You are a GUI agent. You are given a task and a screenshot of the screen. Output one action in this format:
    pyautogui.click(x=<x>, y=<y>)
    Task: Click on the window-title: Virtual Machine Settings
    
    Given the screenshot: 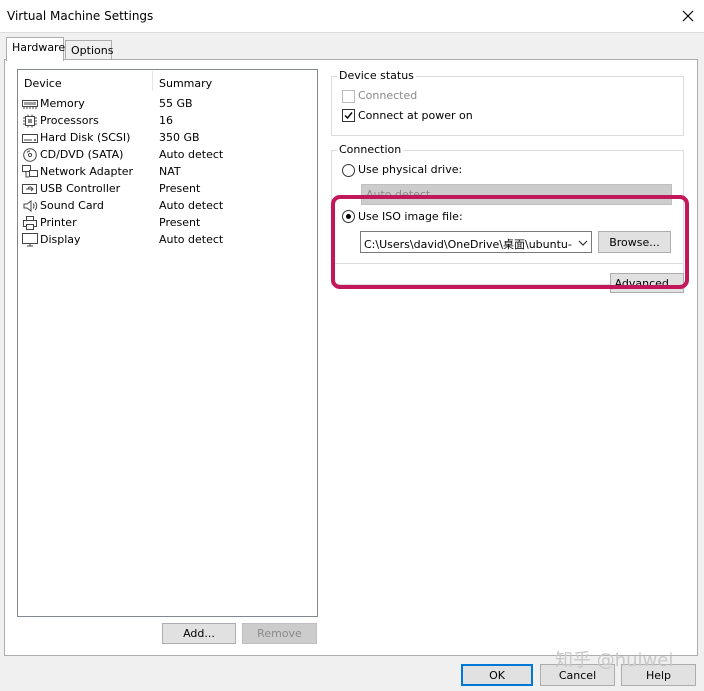 What is the action you would take?
    pyautogui.click(x=80, y=16)
    